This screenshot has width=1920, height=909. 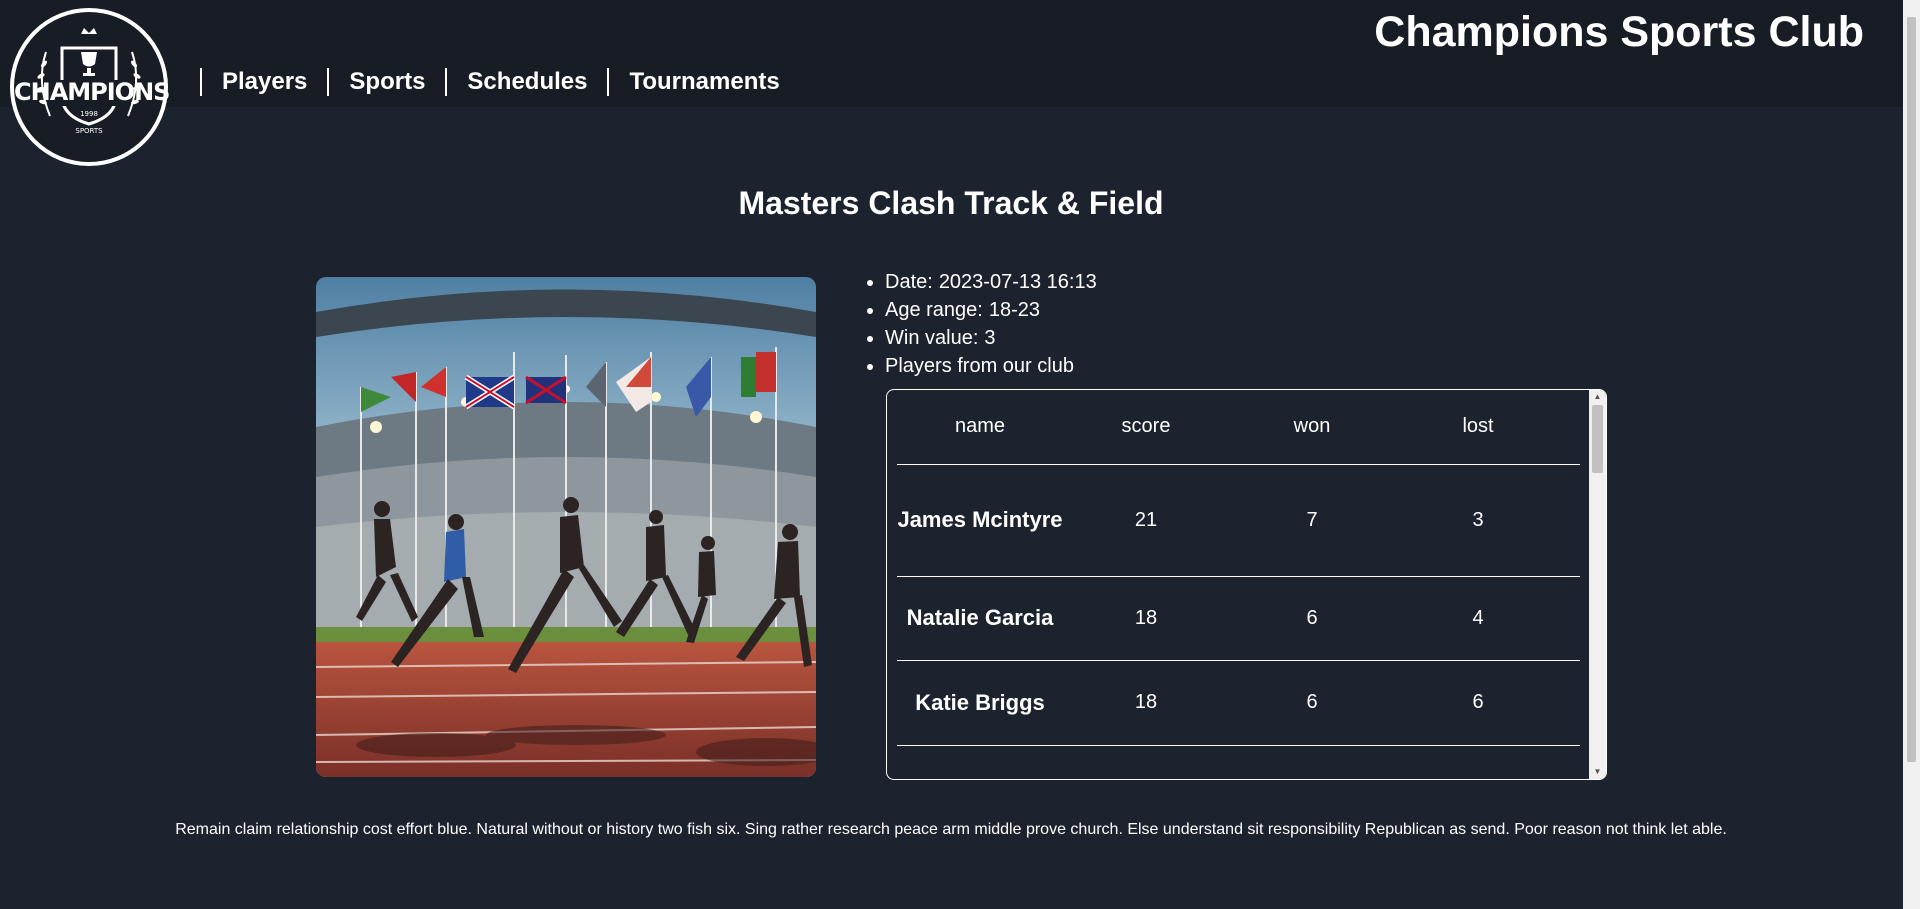 I want to click on player-lost: 3, so click(x=1478, y=520).